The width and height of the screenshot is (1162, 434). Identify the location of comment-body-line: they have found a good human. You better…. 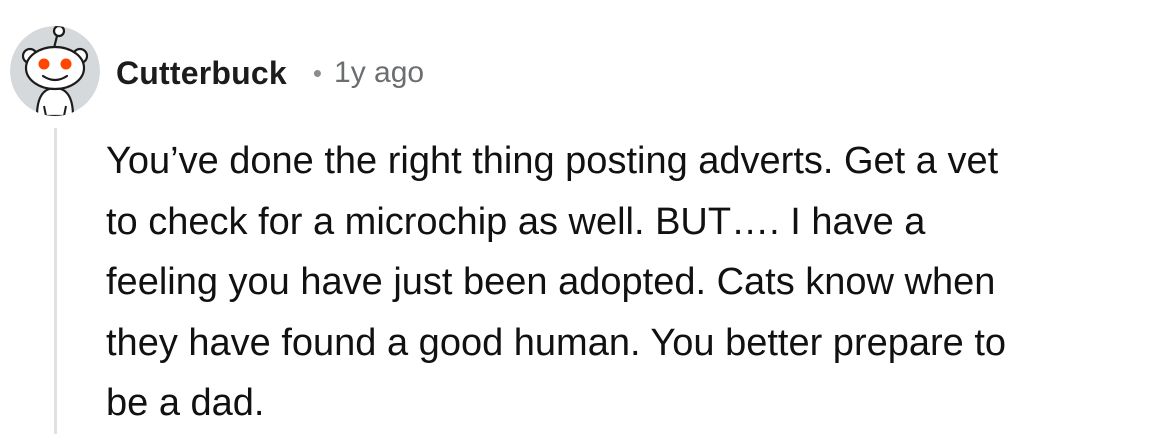
(556, 342).